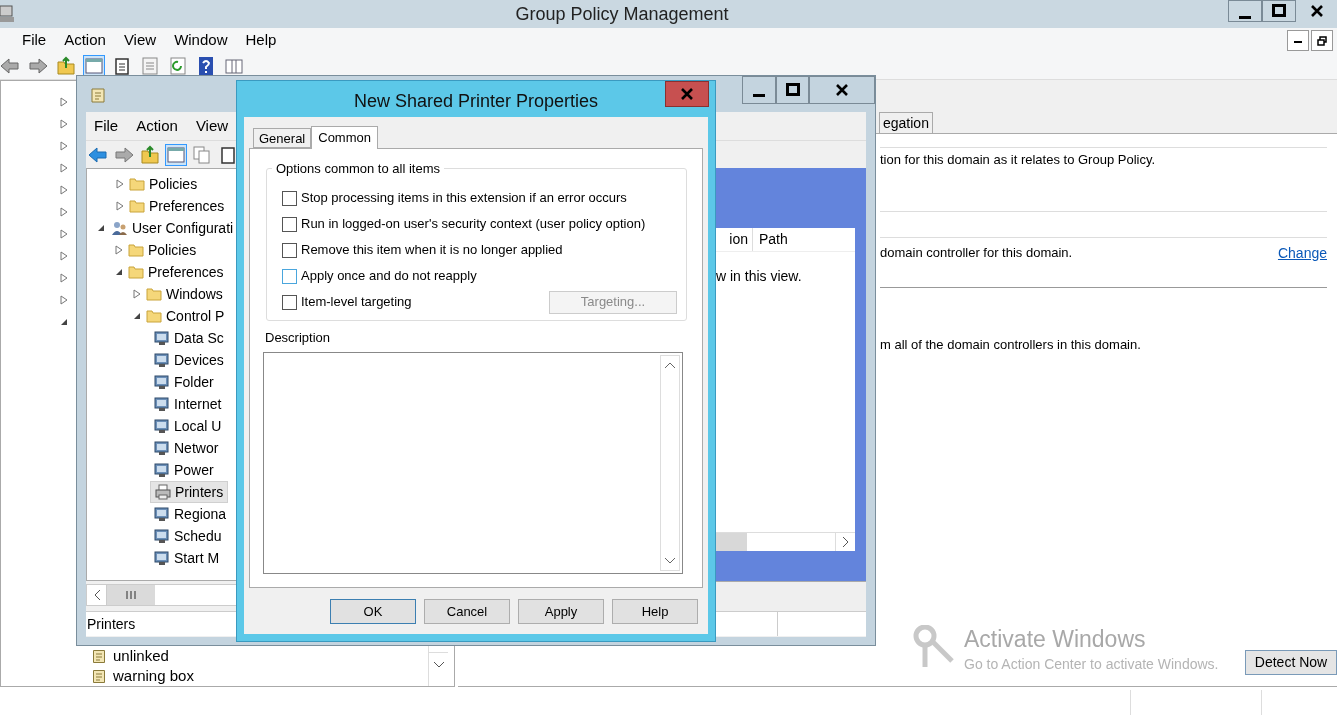 This screenshot has height=715, width=1337. What do you see at coordinates (344, 137) in the screenshot?
I see `tab: Common` at bounding box center [344, 137].